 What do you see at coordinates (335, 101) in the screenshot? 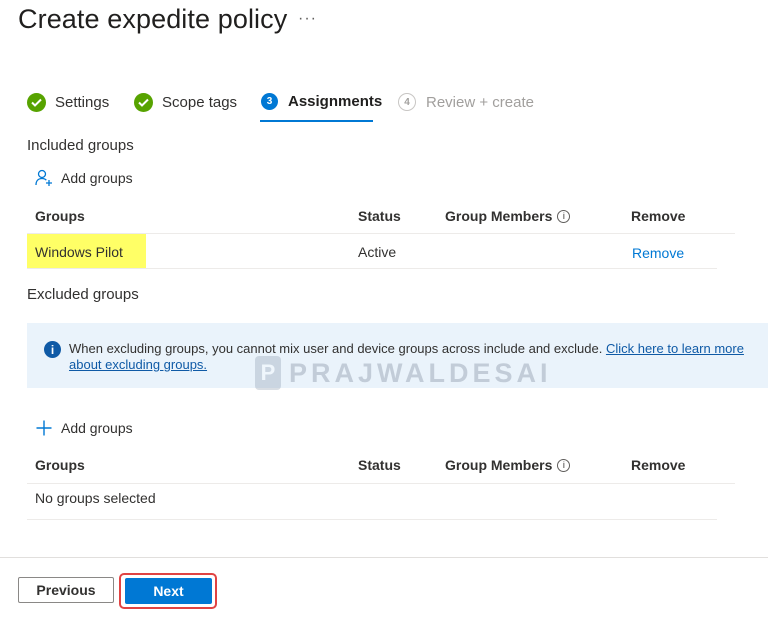
I see `step-label: Assignments` at bounding box center [335, 101].